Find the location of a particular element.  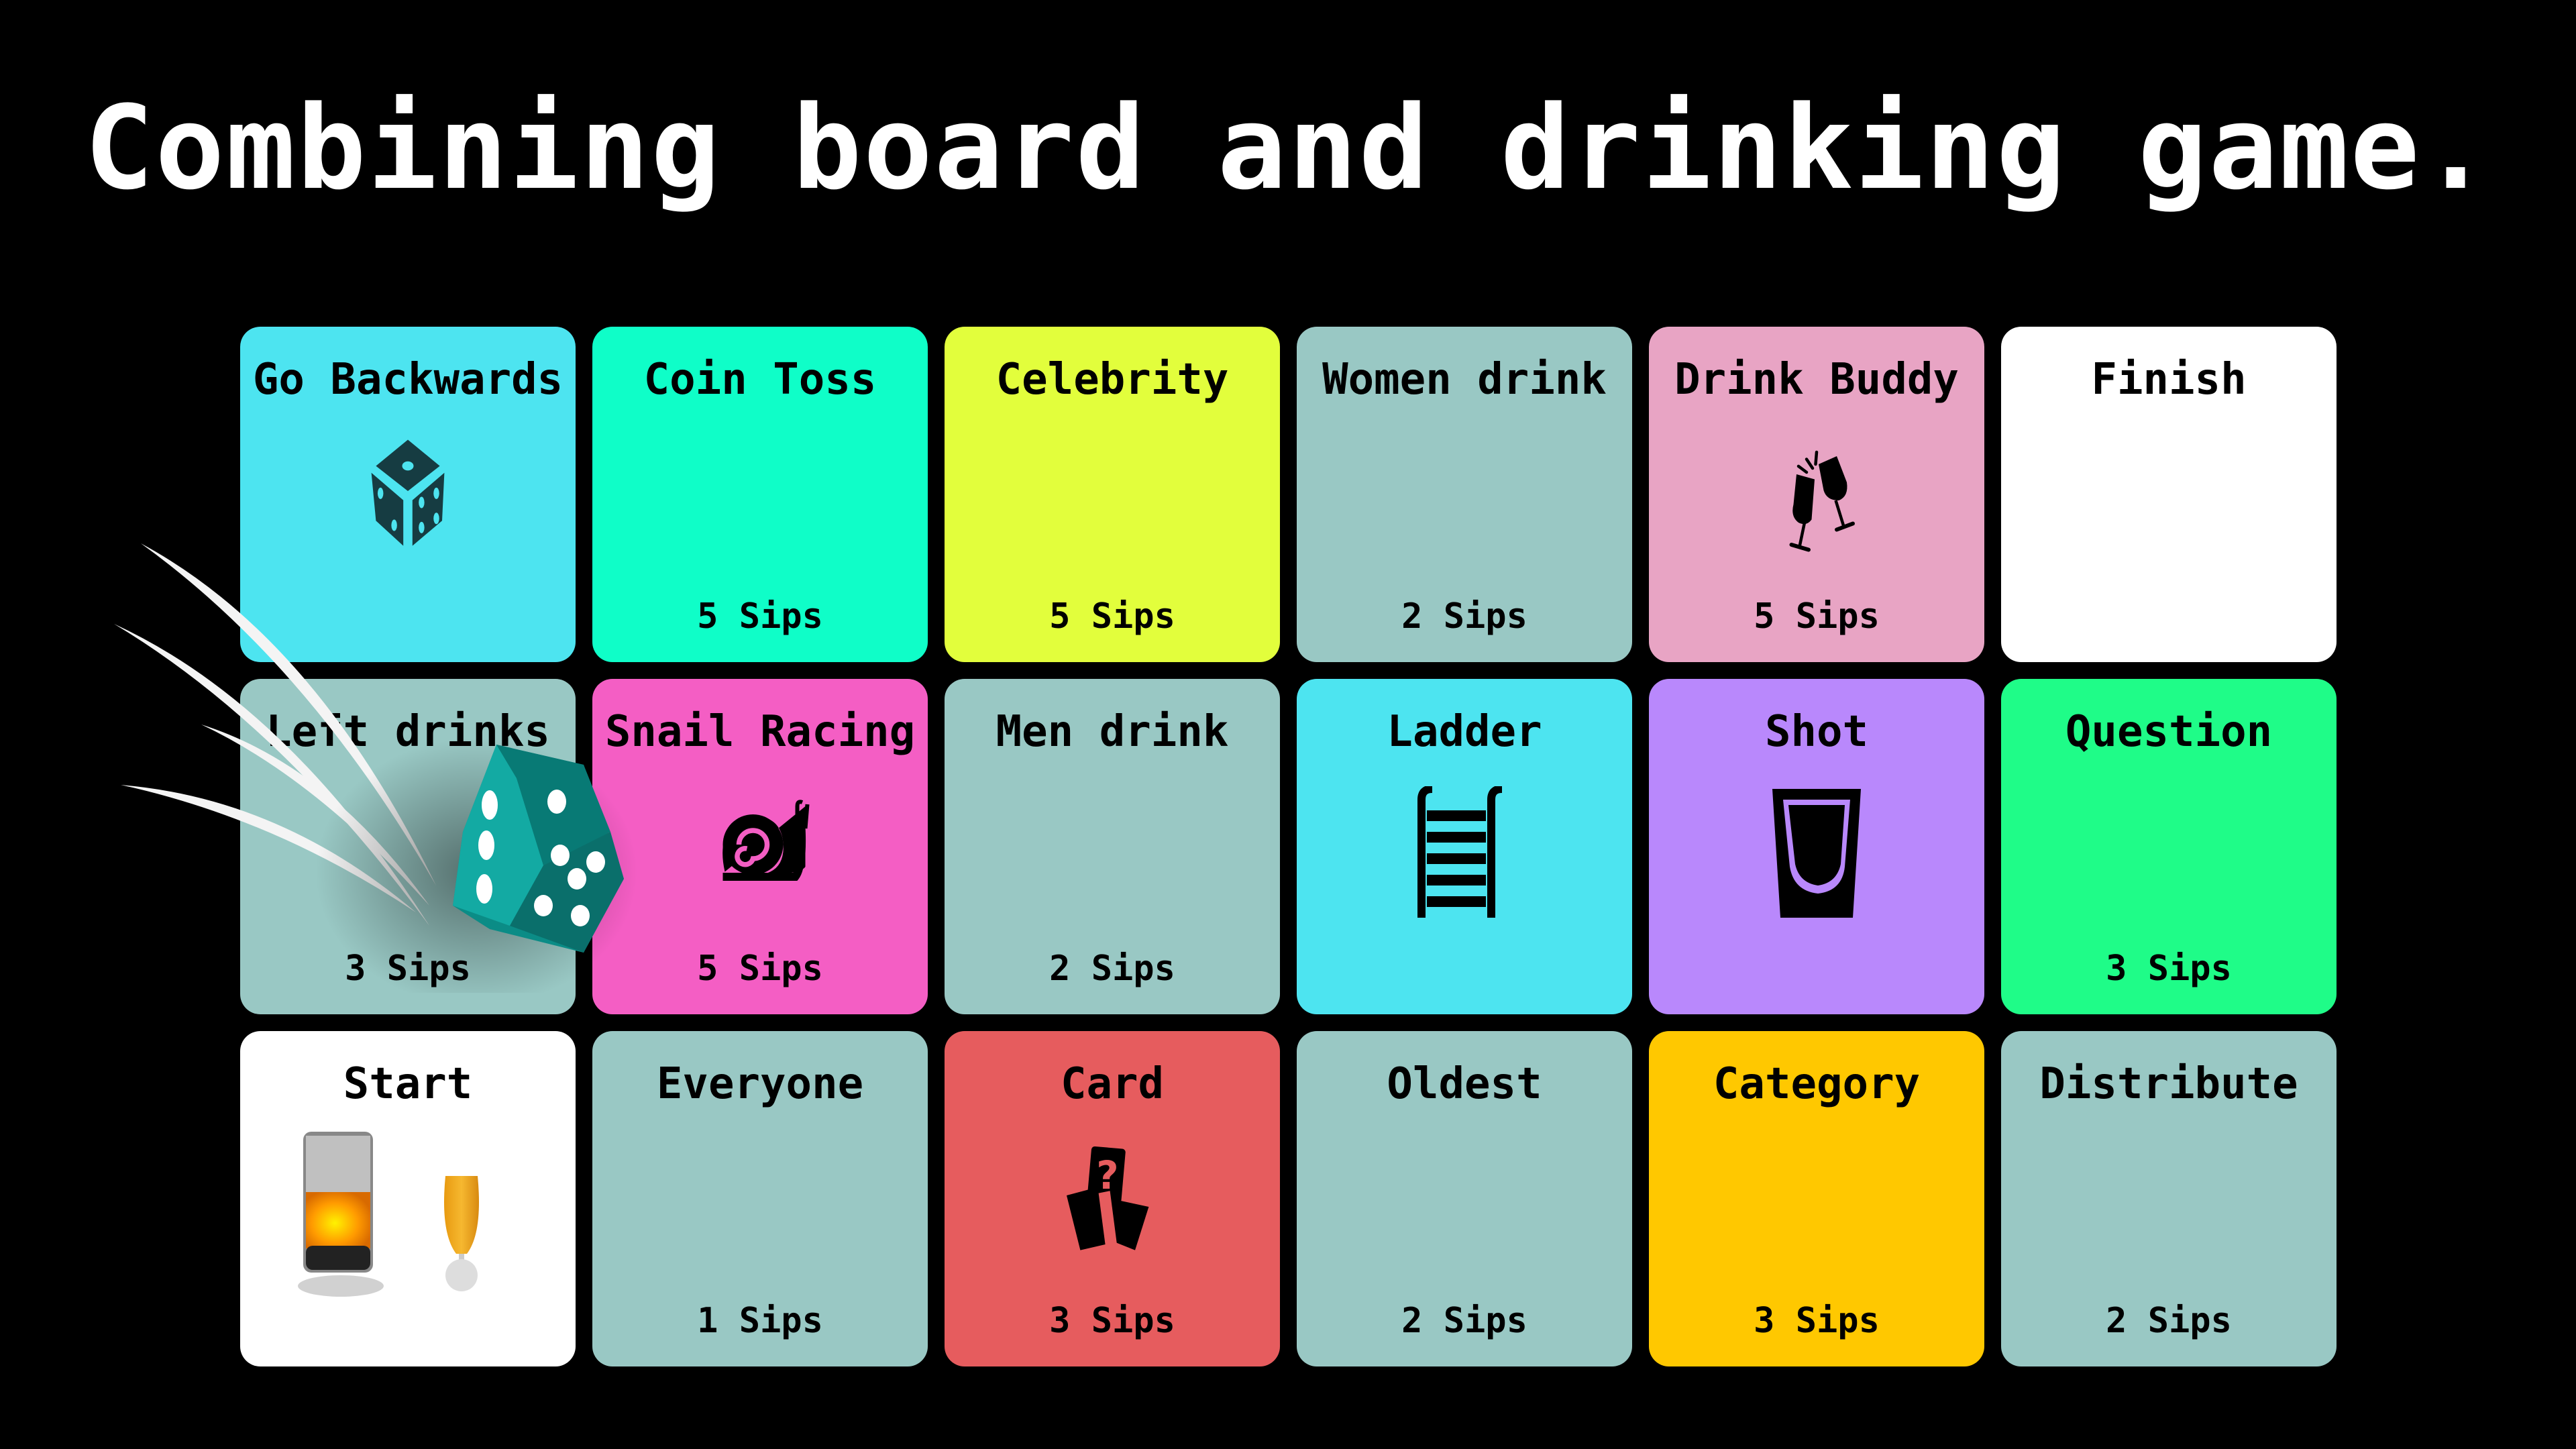

cards-icon: ? is located at coordinates (1112, 1196).